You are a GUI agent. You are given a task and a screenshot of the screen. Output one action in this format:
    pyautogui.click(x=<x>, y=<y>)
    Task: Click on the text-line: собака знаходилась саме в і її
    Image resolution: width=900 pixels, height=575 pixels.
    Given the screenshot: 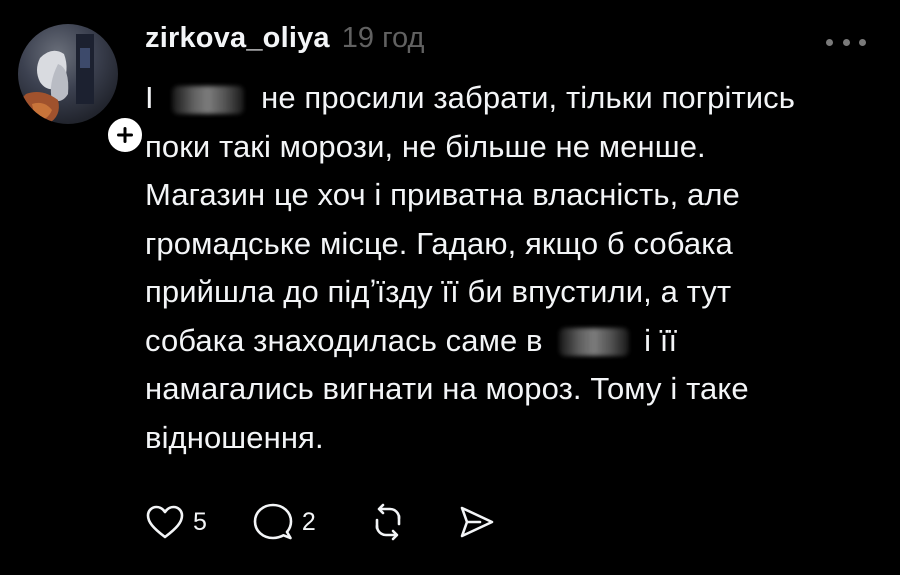 What is the action you would take?
    pyautogui.click(x=505, y=341)
    